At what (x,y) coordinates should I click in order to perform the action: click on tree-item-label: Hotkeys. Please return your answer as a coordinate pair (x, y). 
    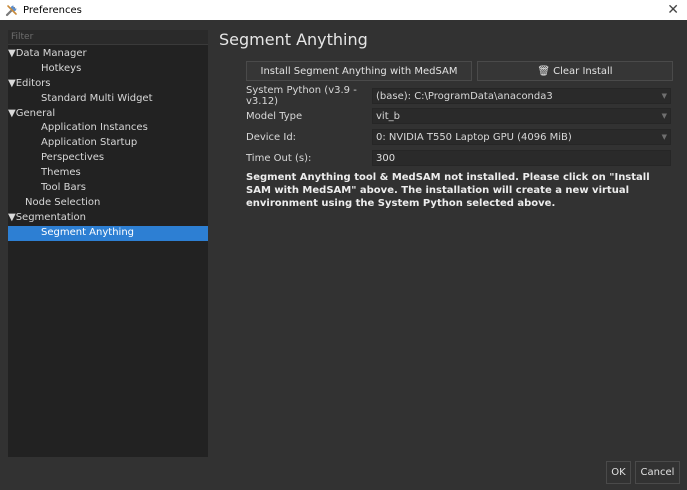
    Looking at the image, I should click on (61, 68).